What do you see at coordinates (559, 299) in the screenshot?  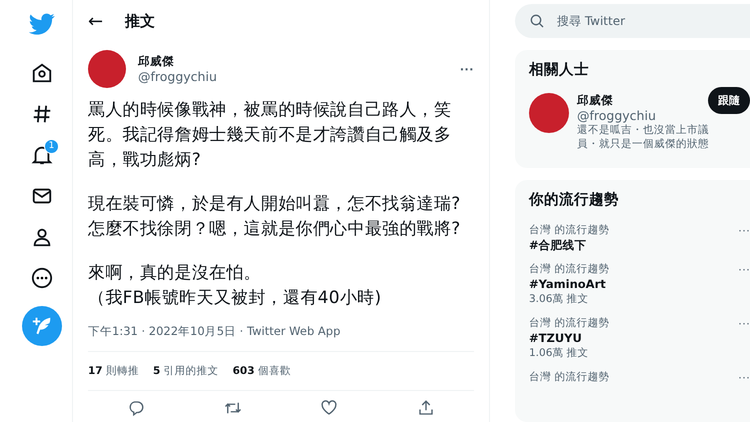 I see `trend-count: 3.06萬 推文` at bounding box center [559, 299].